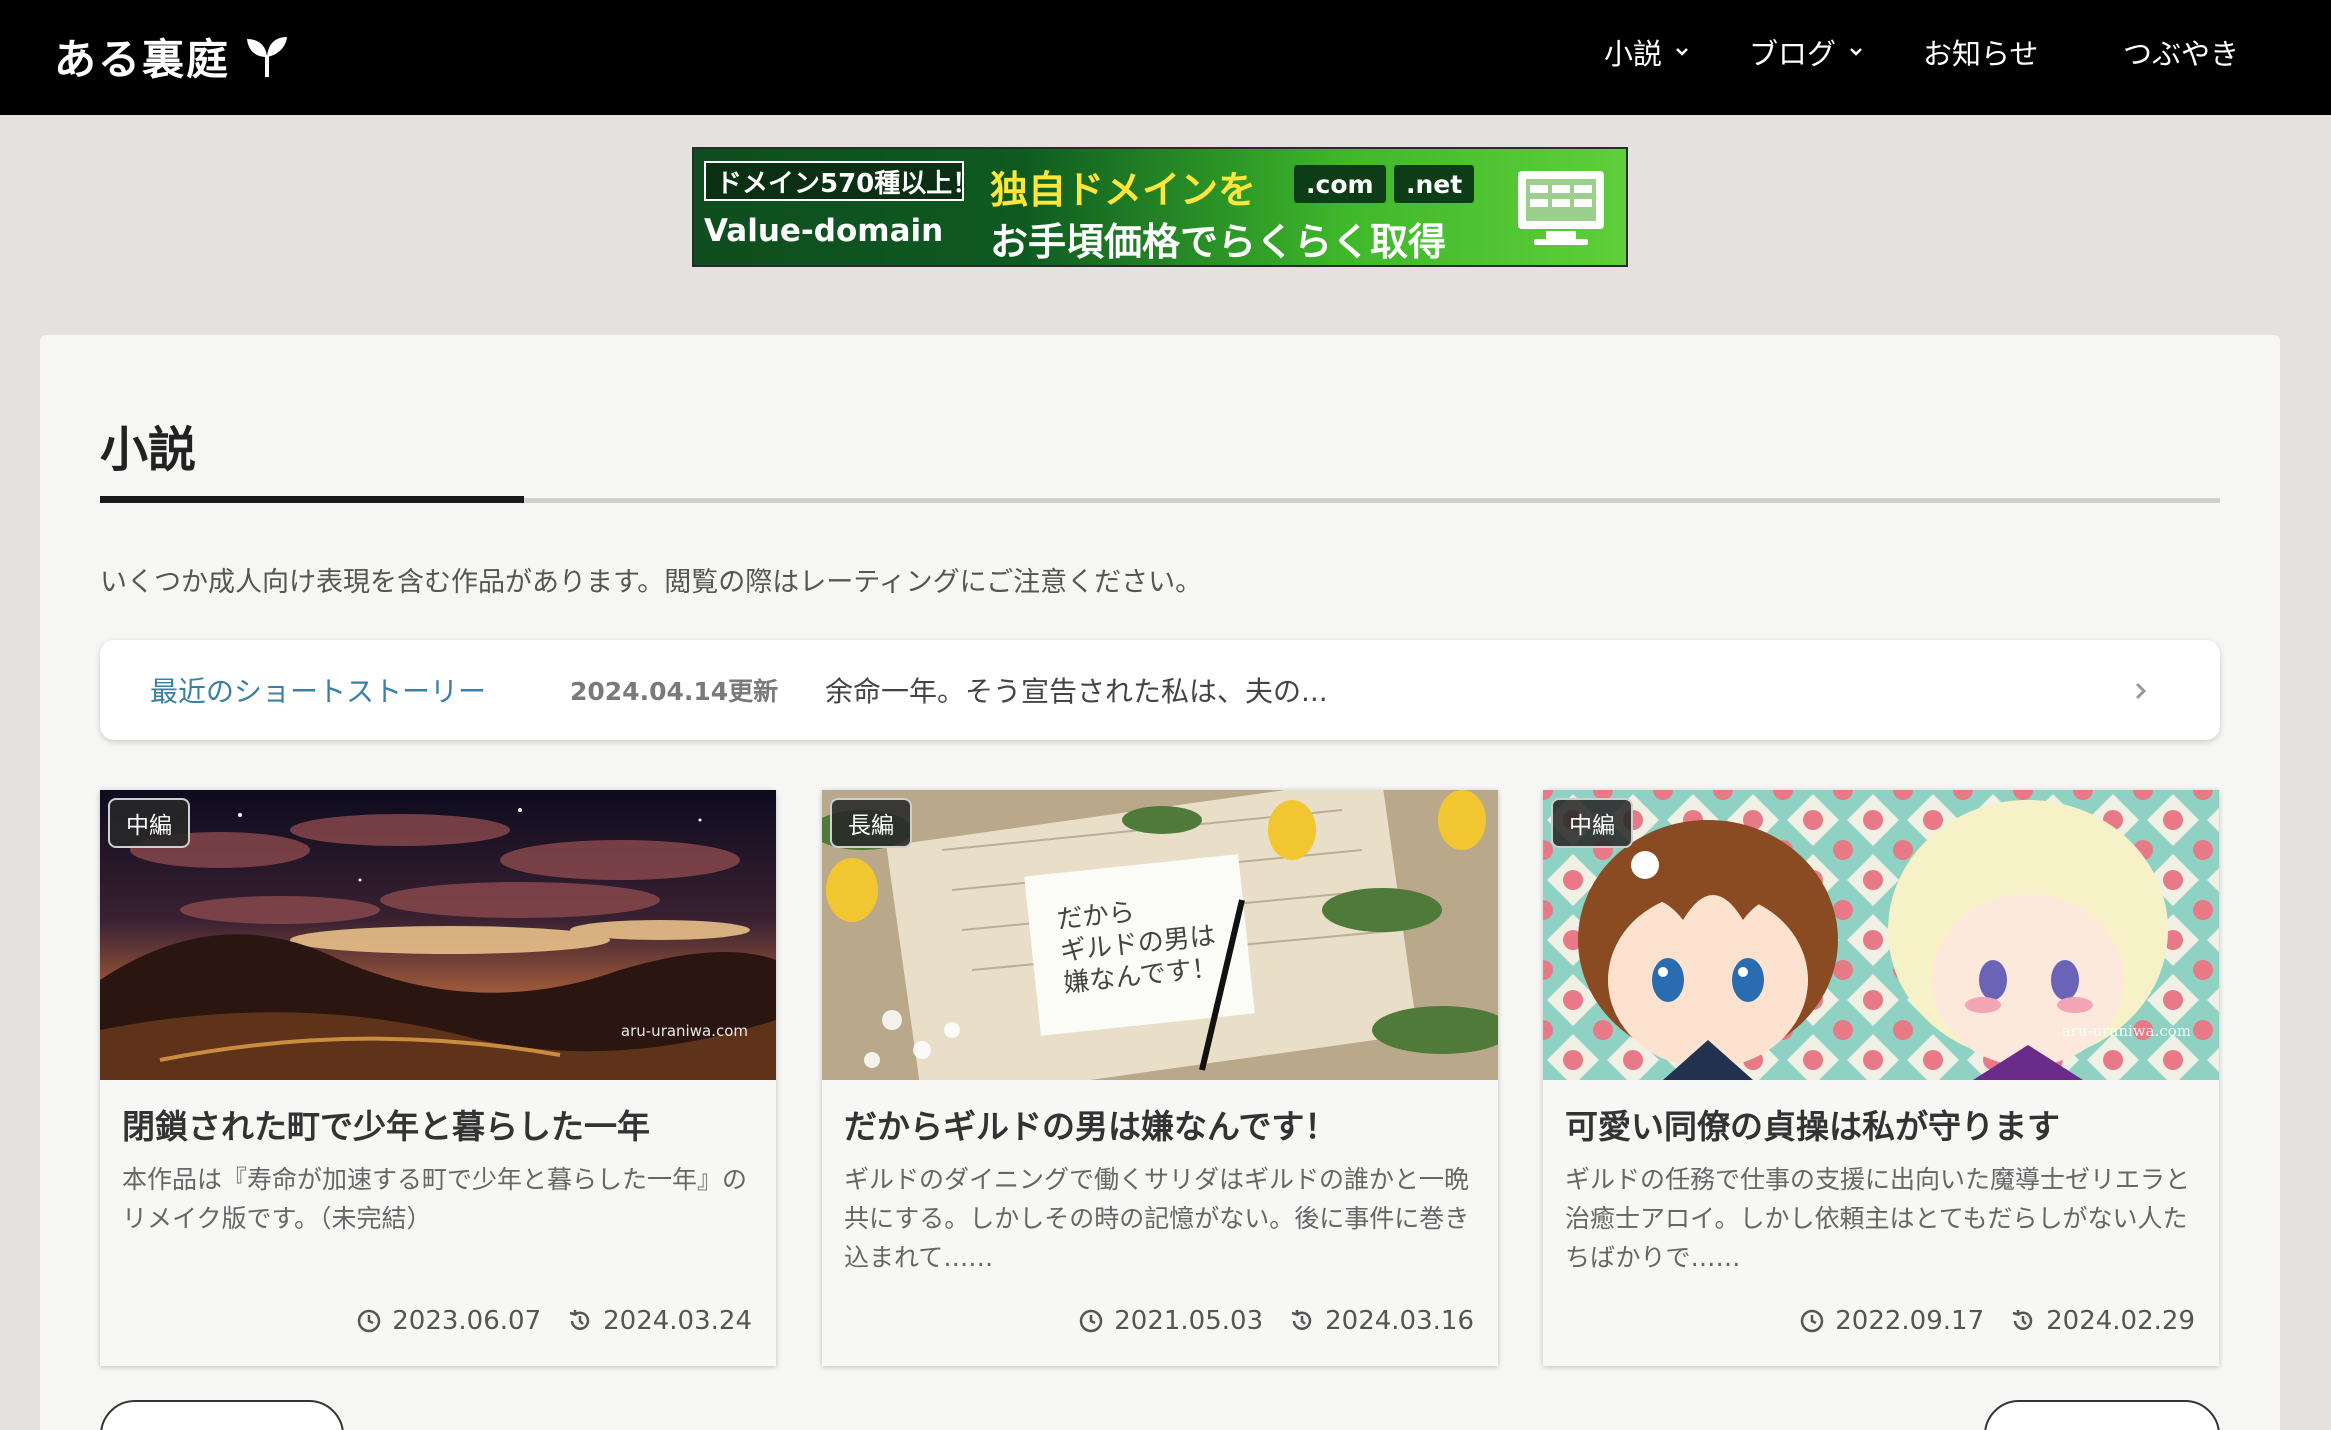 The width and height of the screenshot is (2331, 1430). I want to click on card-title: 可愛い同僚の貞操は私が守ります, so click(1812, 1126).